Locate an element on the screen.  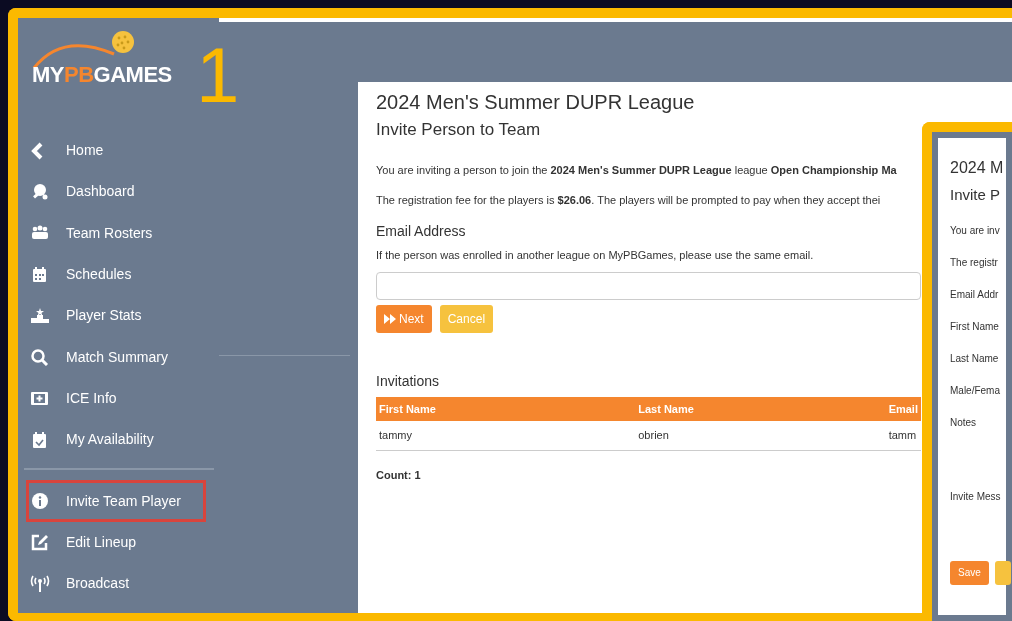
info-icon is located at coordinates (40, 501).